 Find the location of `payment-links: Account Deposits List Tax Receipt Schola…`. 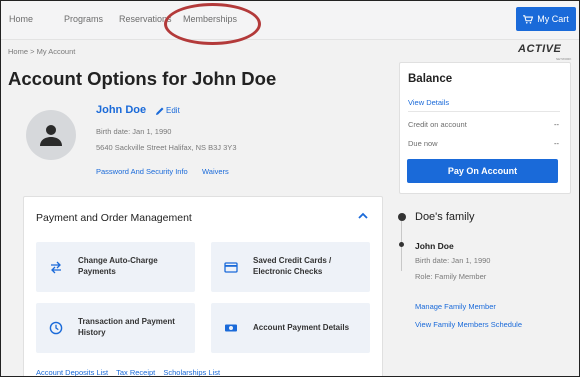

payment-links: Account Deposits List Tax Receipt Schola… is located at coordinates (131, 372).